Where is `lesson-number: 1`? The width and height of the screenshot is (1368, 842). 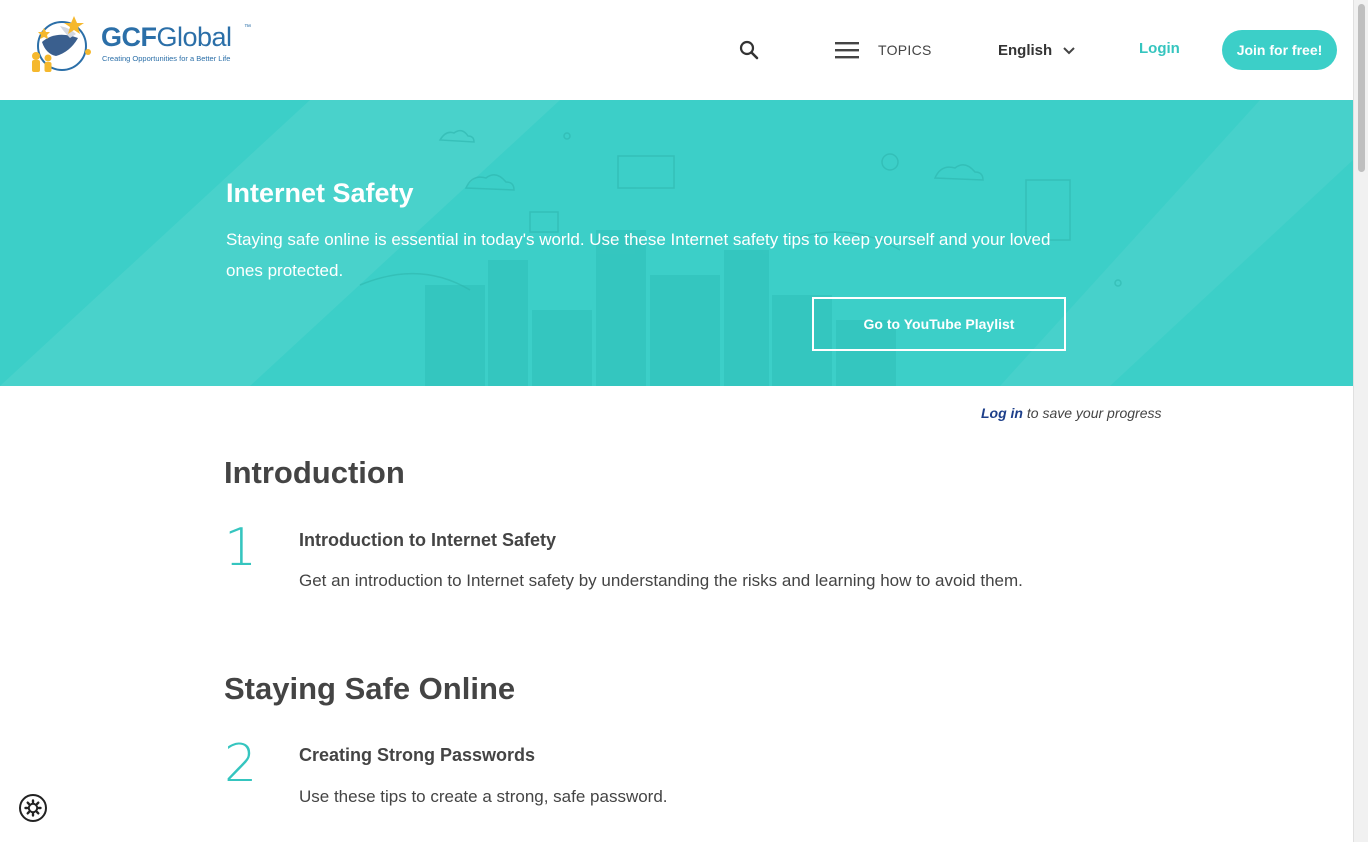 lesson-number: 1 is located at coordinates (241, 548).